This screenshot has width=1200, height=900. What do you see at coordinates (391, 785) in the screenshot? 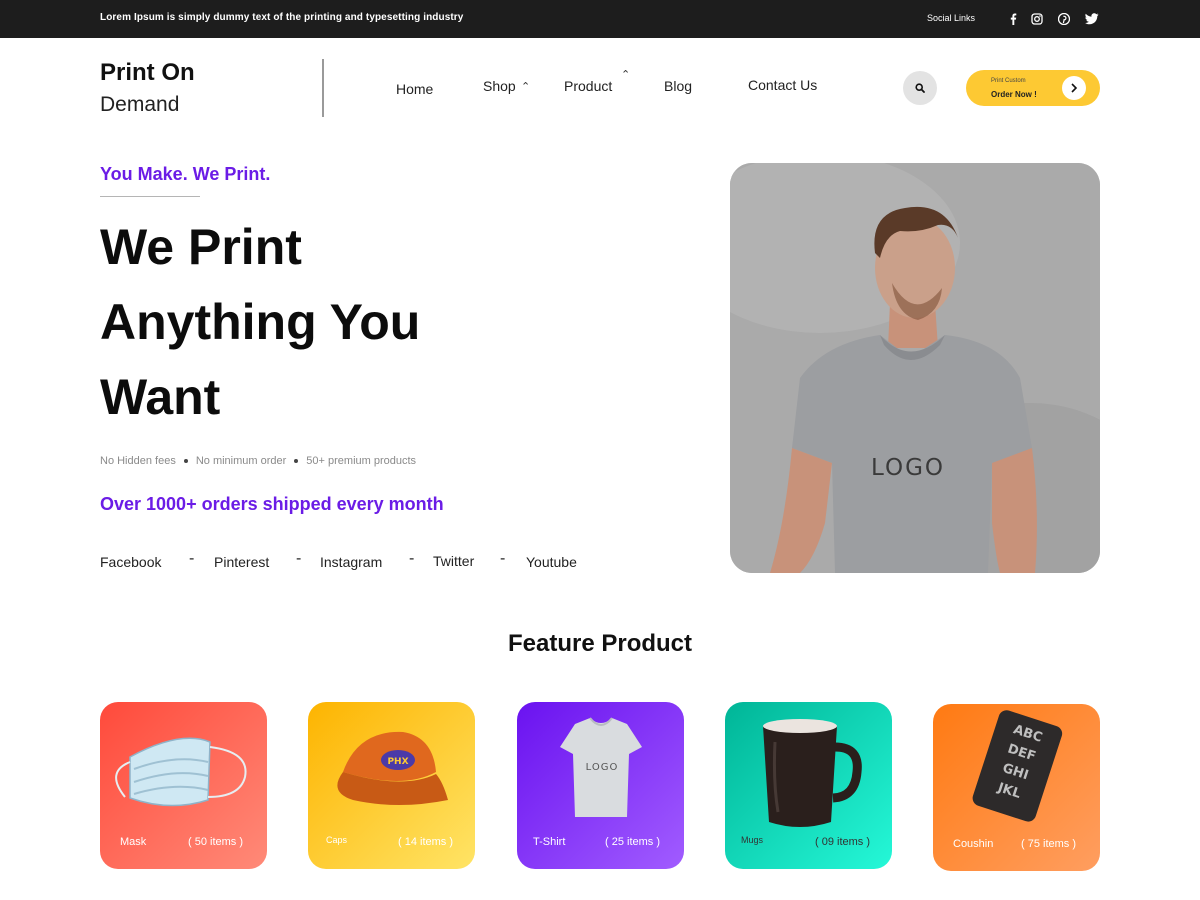
I see `product-card-caps: PHX Caps ( 14 items )` at bounding box center [391, 785].